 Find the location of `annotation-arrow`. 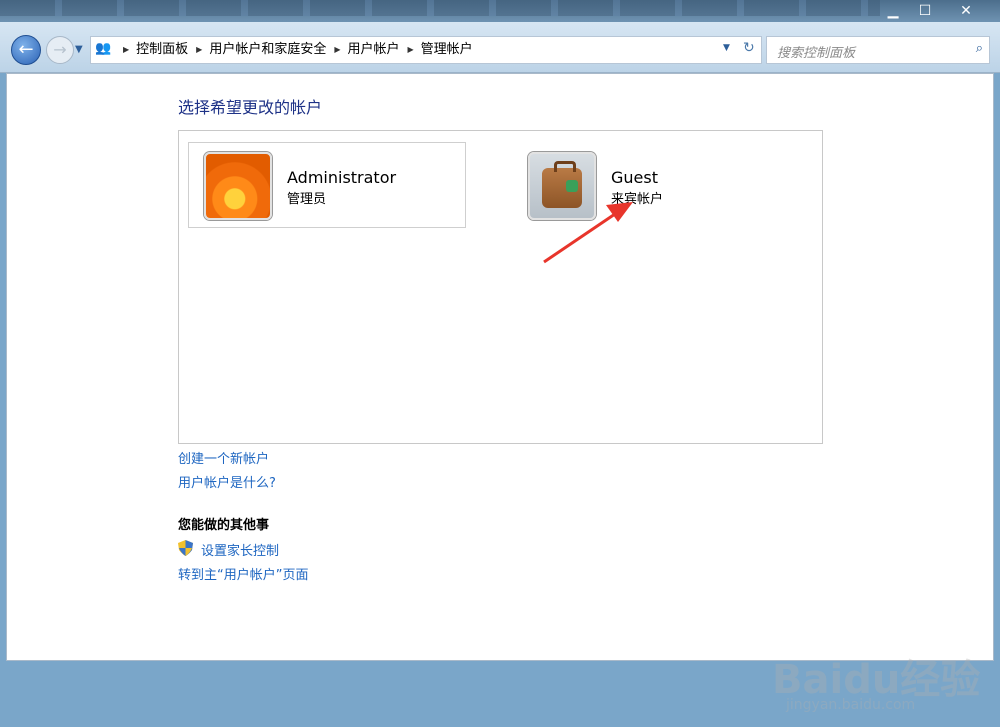

annotation-arrow is located at coordinates (588, 233).